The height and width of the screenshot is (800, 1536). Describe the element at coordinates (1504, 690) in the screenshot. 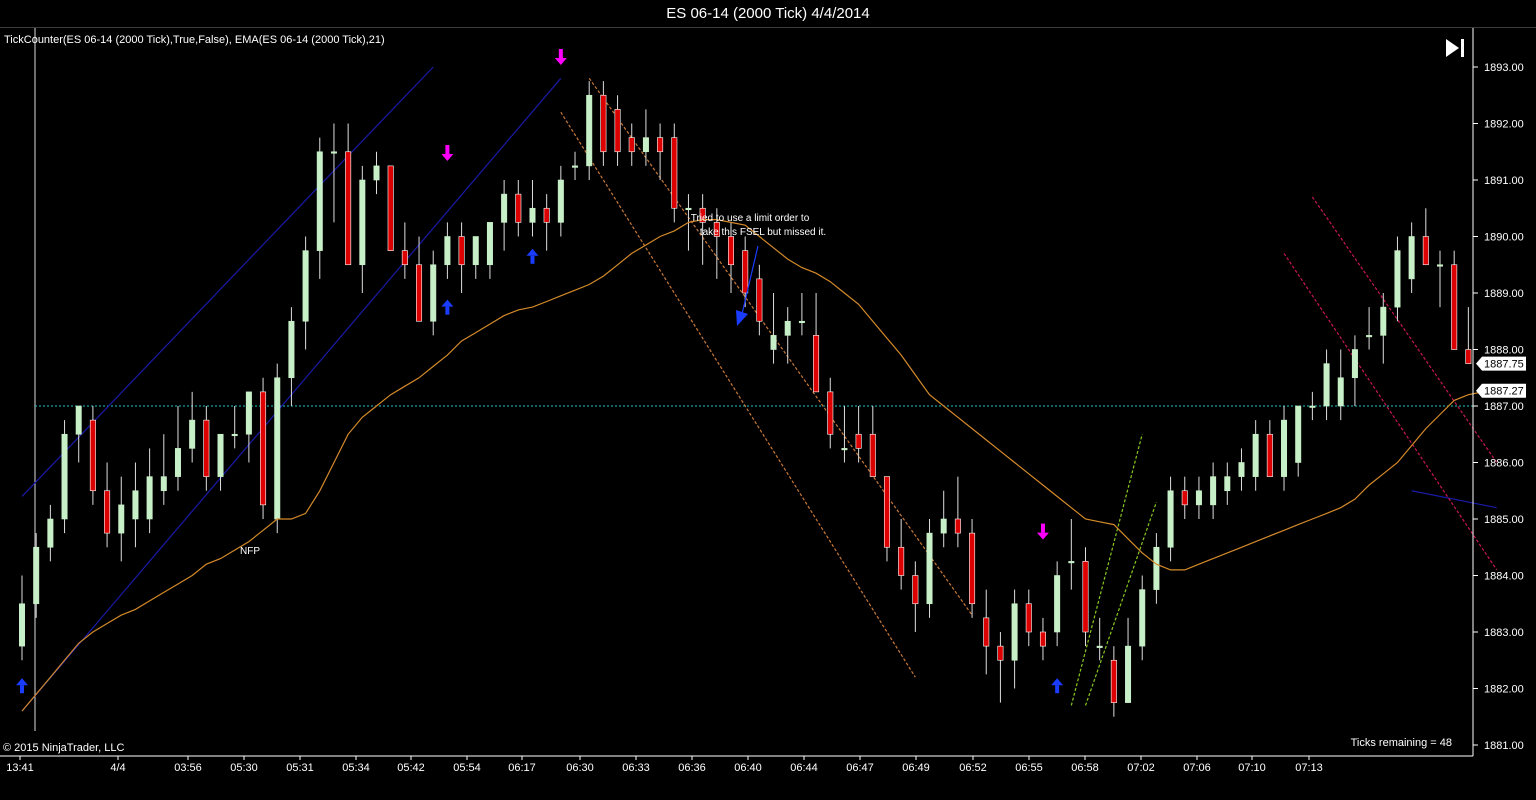

I see `y-tick-label: 1882.00` at that location.